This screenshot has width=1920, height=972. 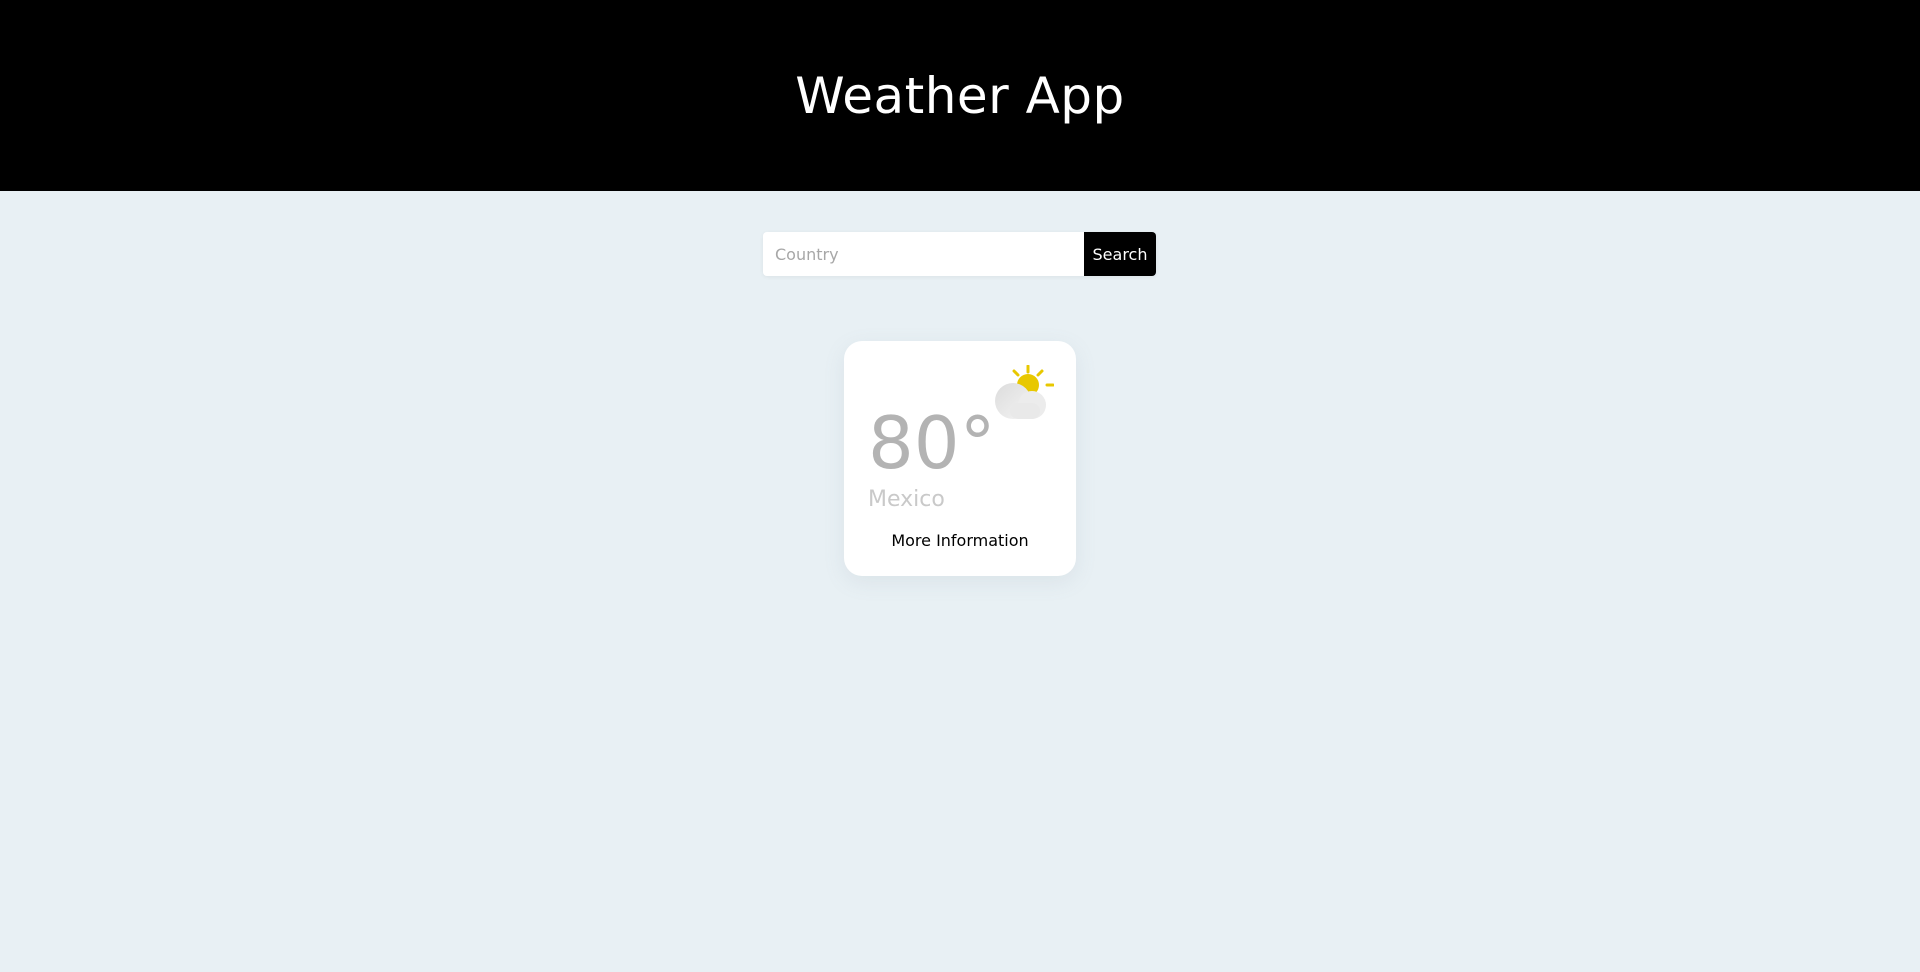 What do you see at coordinates (1120, 254) in the screenshot?
I see `search-button: Search` at bounding box center [1120, 254].